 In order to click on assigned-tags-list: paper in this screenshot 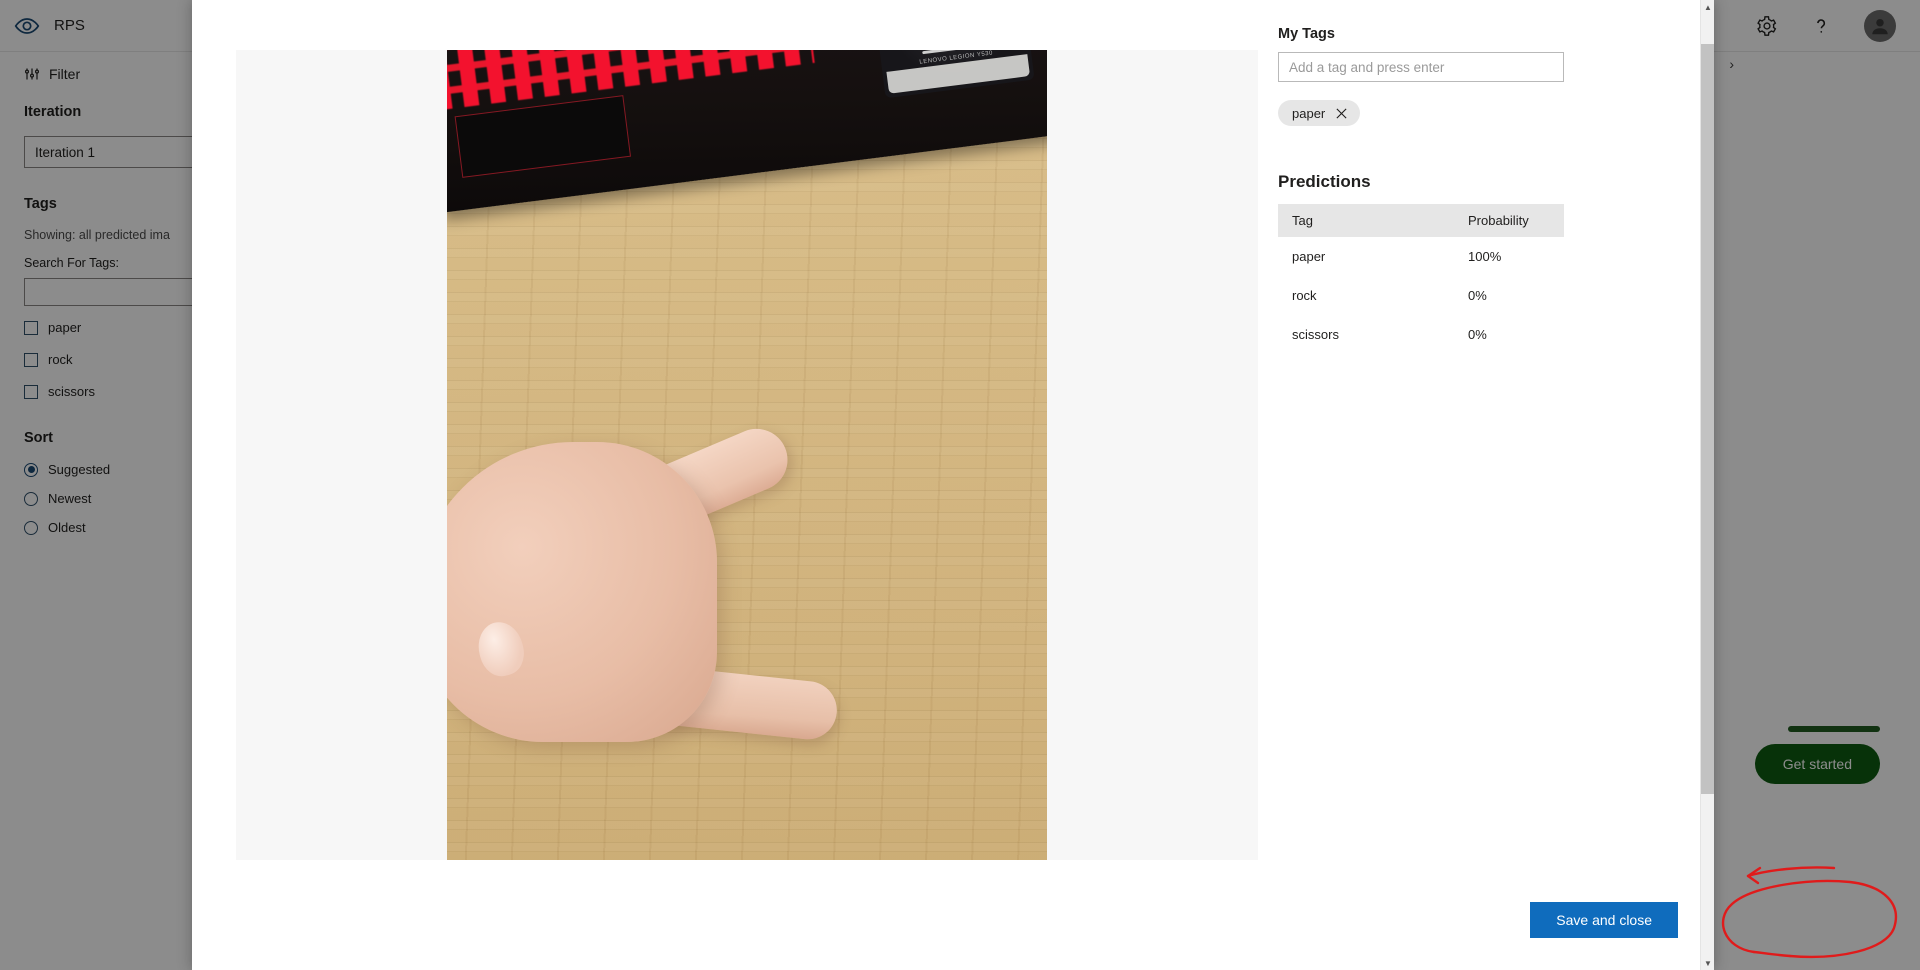, I will do `click(1428, 113)`.